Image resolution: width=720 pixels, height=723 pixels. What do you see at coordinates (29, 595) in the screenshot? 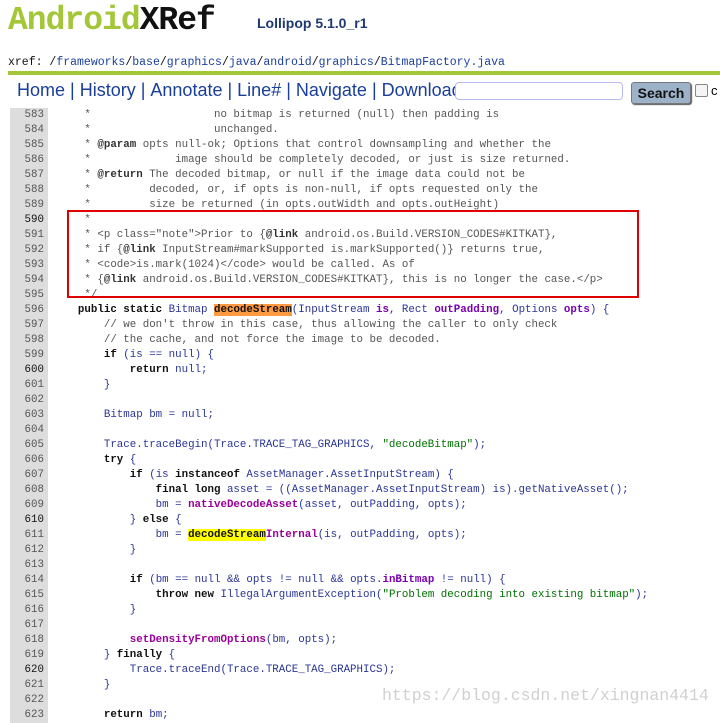
I see `line-number-link: 615` at bounding box center [29, 595].